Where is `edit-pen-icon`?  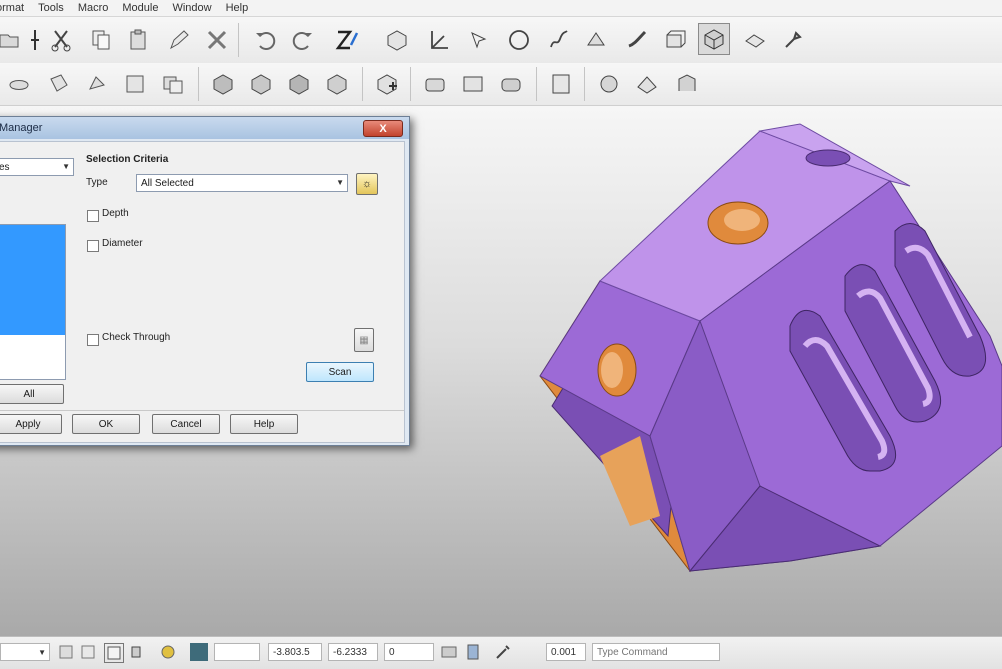
edit-pen-icon is located at coordinates (179, 40).